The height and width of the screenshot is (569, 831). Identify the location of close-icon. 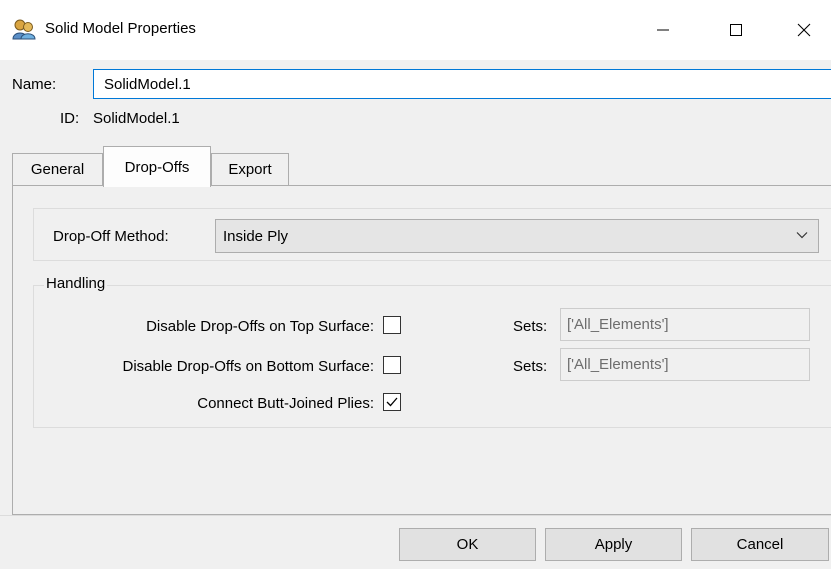
(804, 30).